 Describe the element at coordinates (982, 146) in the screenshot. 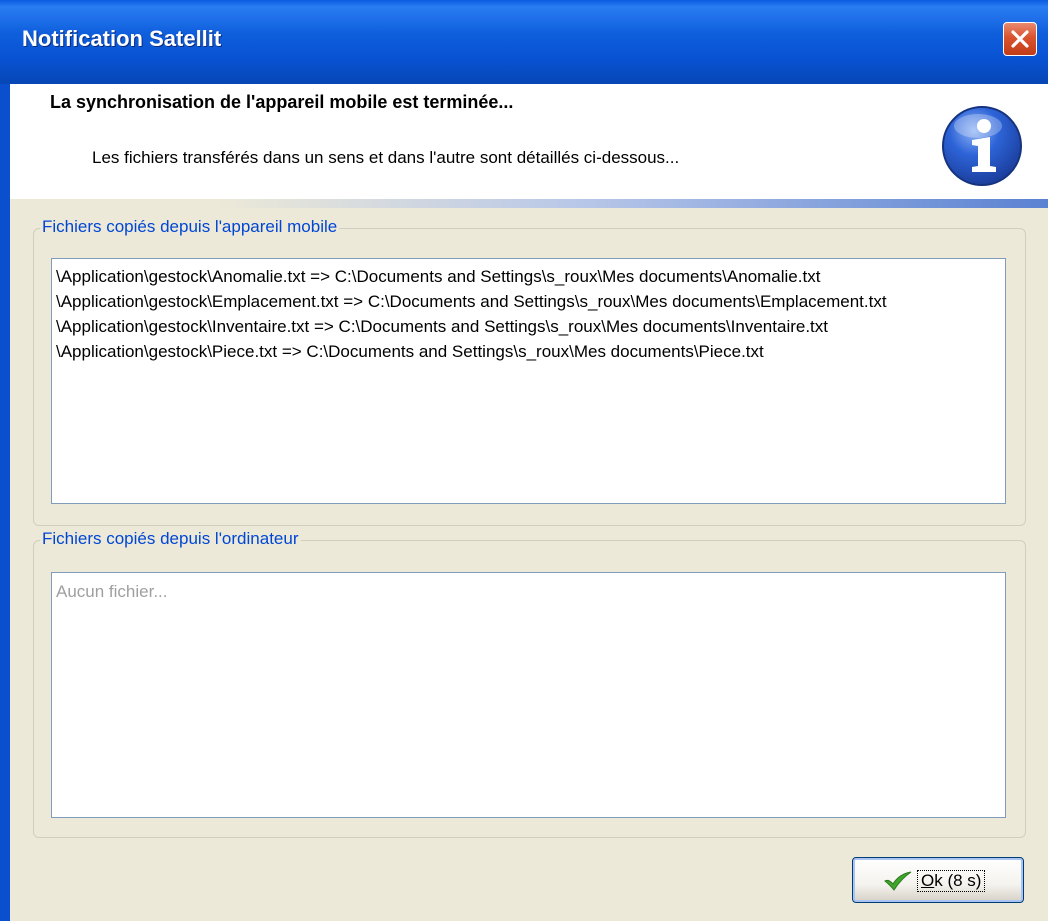

I see `info-icon` at that location.